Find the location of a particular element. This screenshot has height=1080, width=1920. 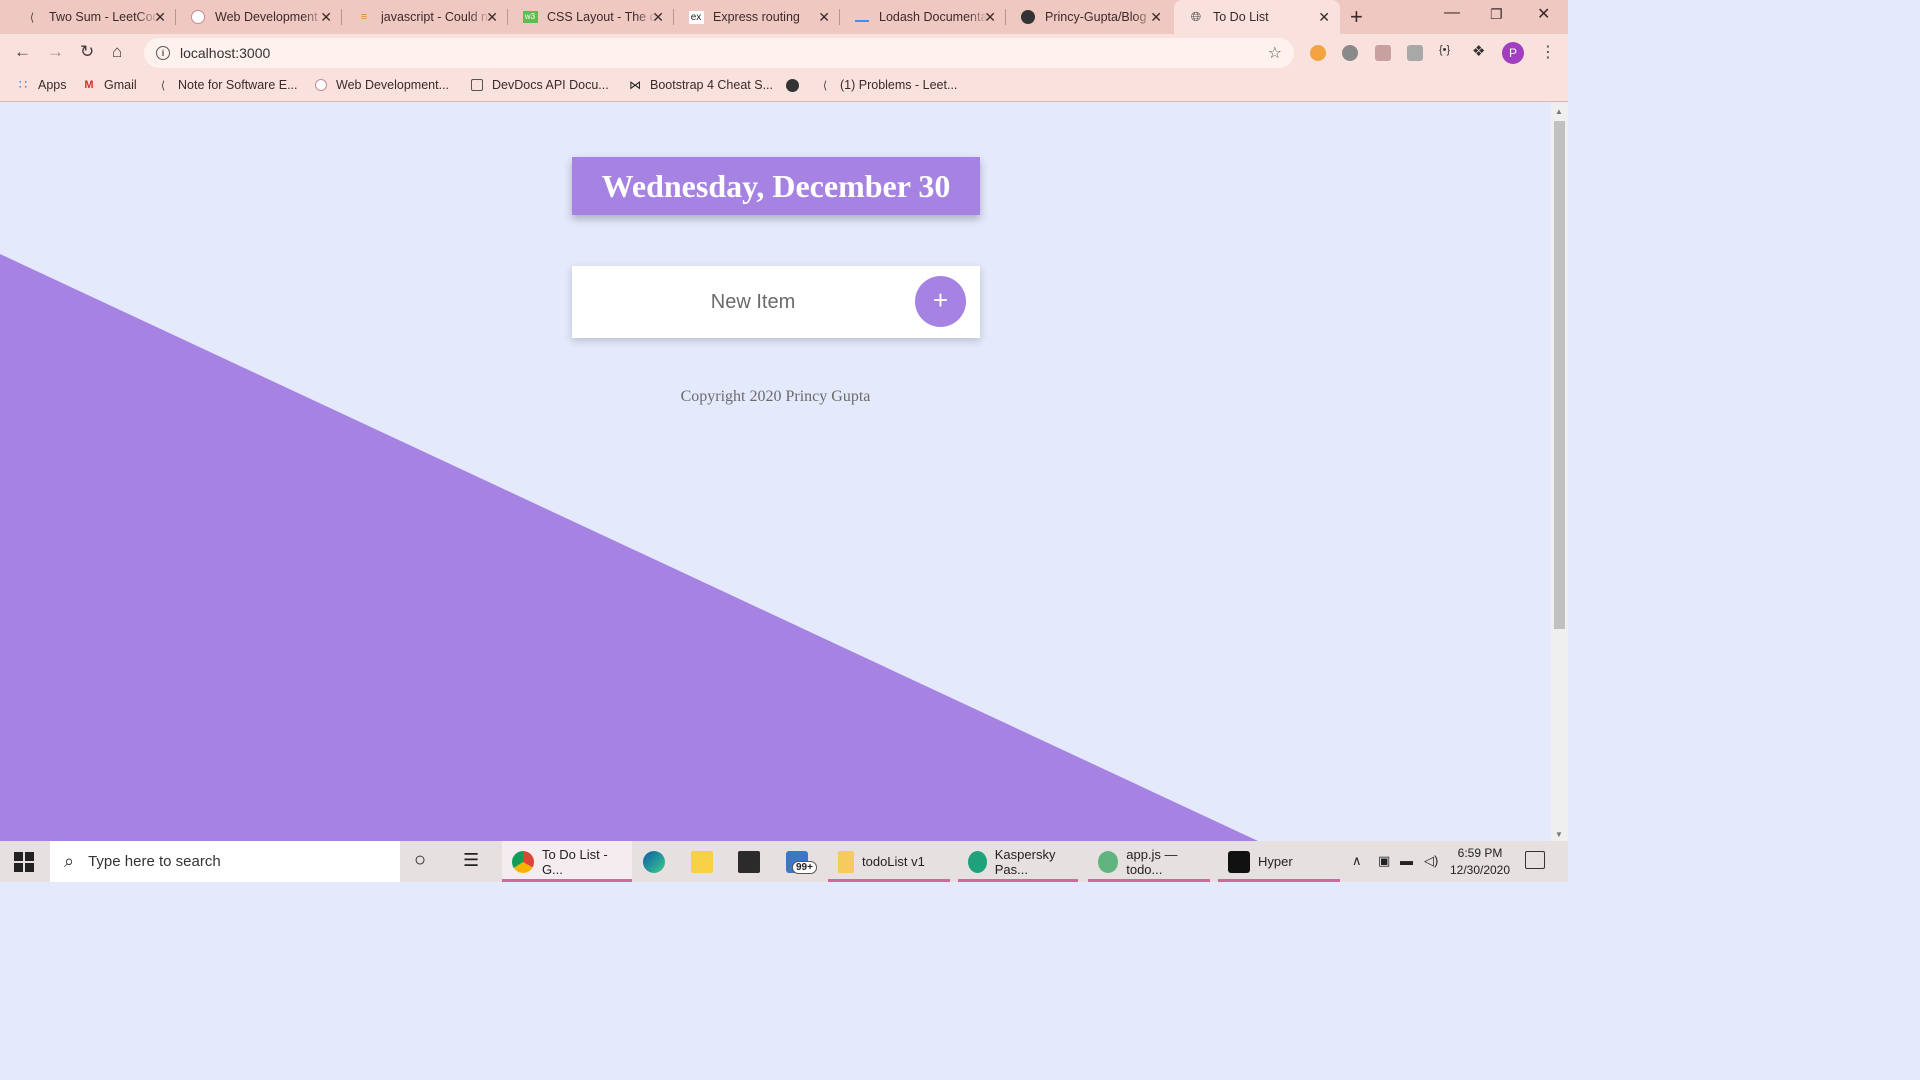

globe-icon: 🌐︎ is located at coordinates (1196, 16).